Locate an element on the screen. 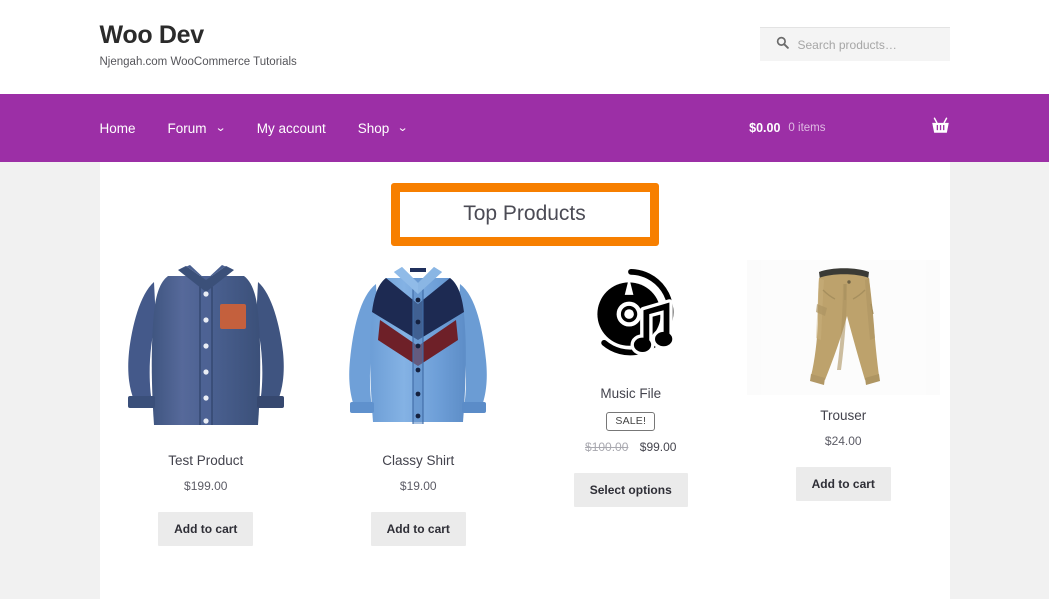 The height and width of the screenshot is (599, 1049). page-title: Top Products is located at coordinates (524, 215).